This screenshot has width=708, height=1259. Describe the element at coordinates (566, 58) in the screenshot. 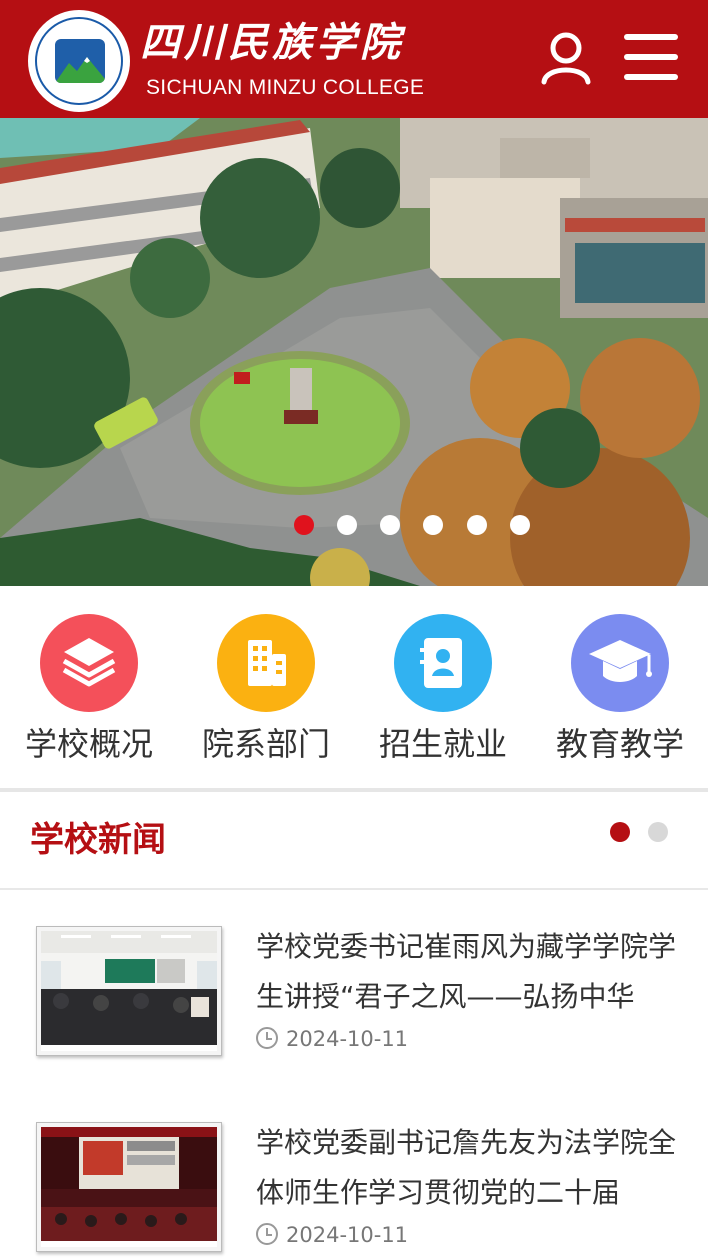

I see `user-icon` at that location.